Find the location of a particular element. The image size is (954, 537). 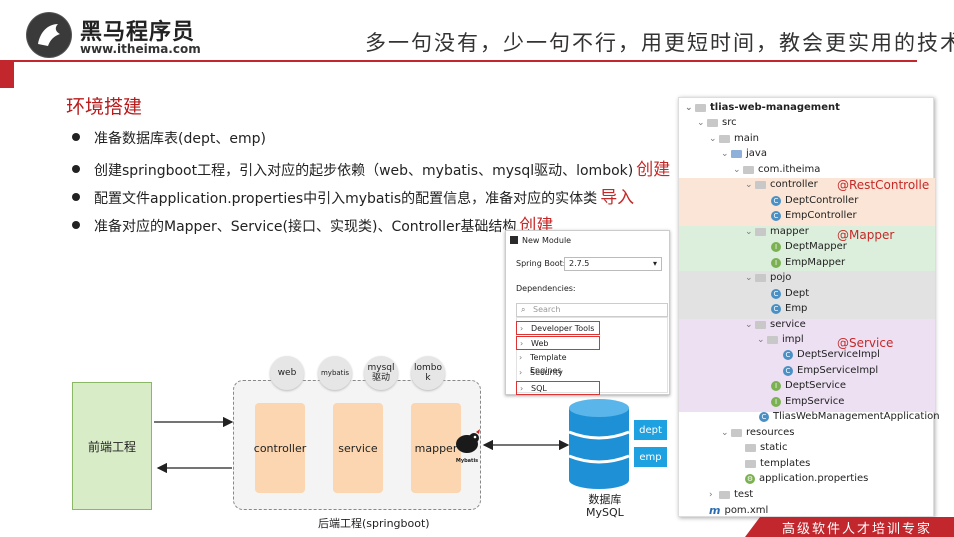

tree-package: ⌄ com.itheima is located at coordinates (776, 169).